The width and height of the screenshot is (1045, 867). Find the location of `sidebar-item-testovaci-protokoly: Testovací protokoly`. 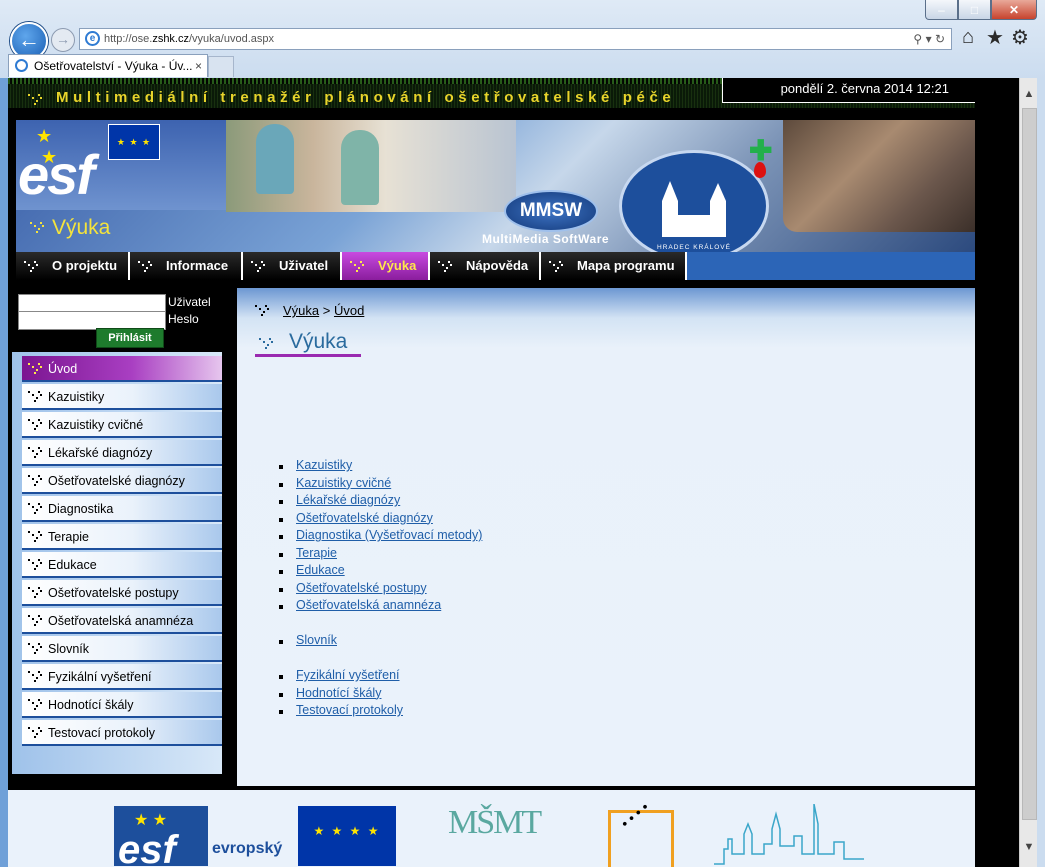

sidebar-item-testovaci-protokoly: Testovací protokoly is located at coordinates (122, 733).